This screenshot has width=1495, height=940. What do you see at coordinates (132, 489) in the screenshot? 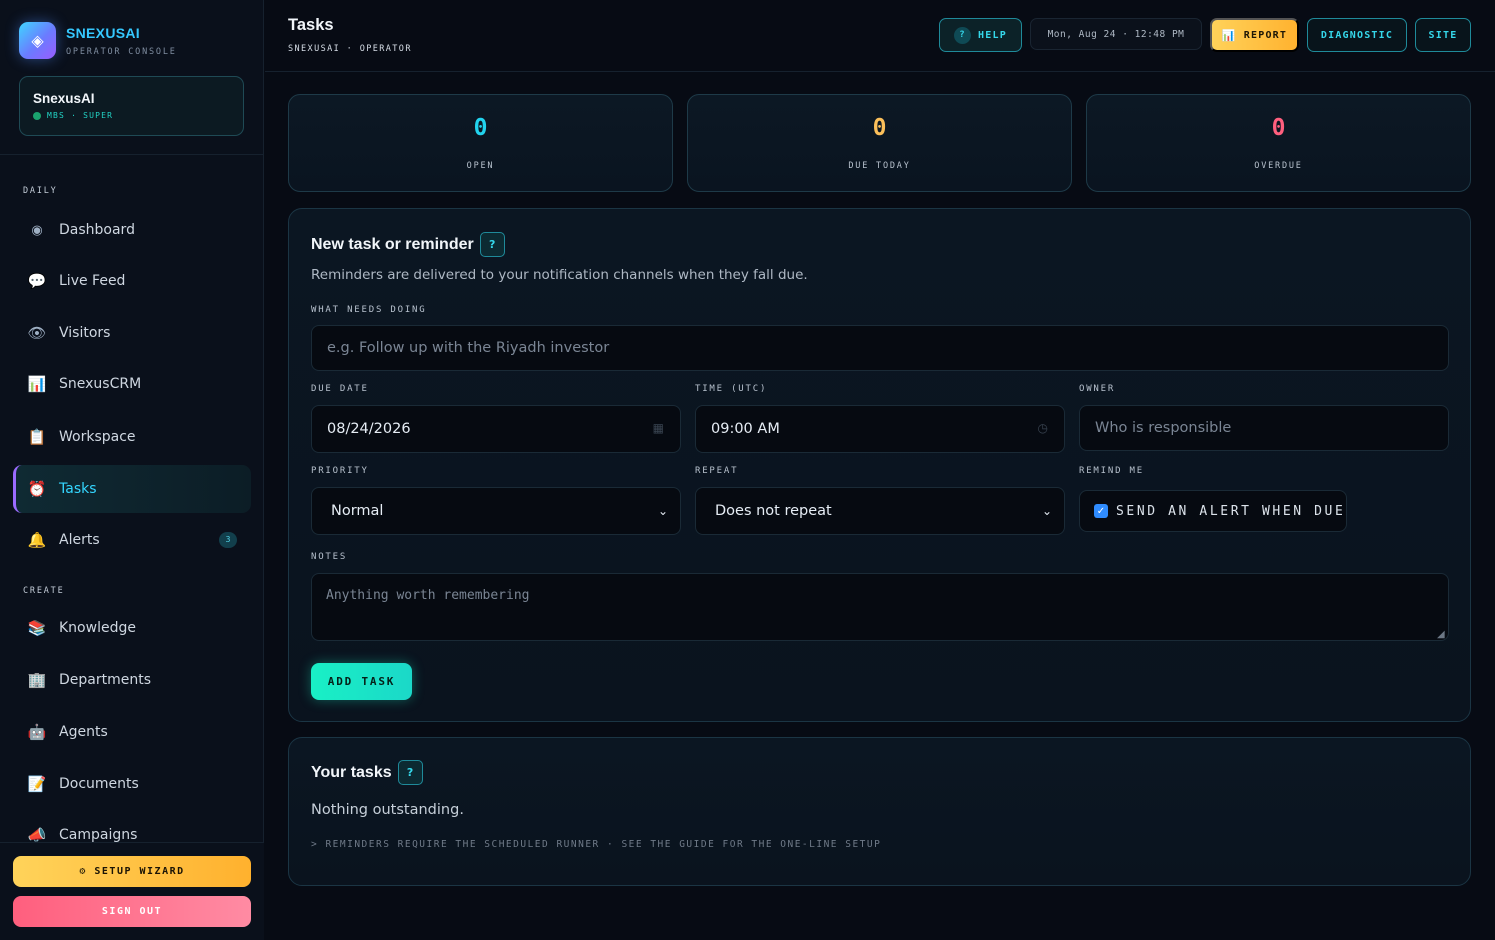
I see `sidebar-item-tasks: ⏰ Tasks` at bounding box center [132, 489].